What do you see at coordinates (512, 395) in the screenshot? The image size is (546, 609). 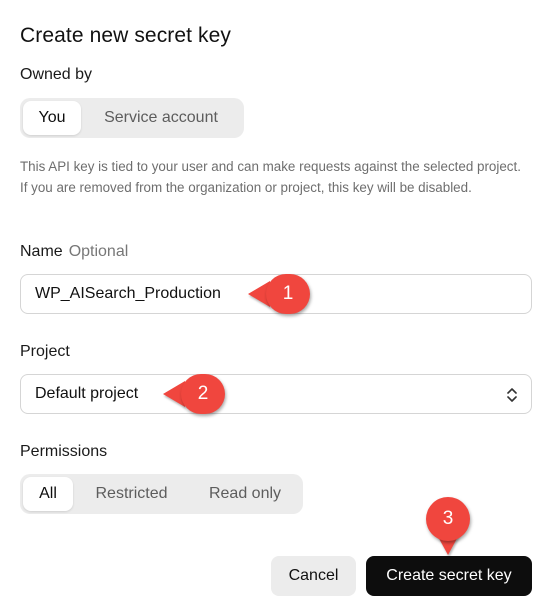 I see `chevron-up-down-icon` at bounding box center [512, 395].